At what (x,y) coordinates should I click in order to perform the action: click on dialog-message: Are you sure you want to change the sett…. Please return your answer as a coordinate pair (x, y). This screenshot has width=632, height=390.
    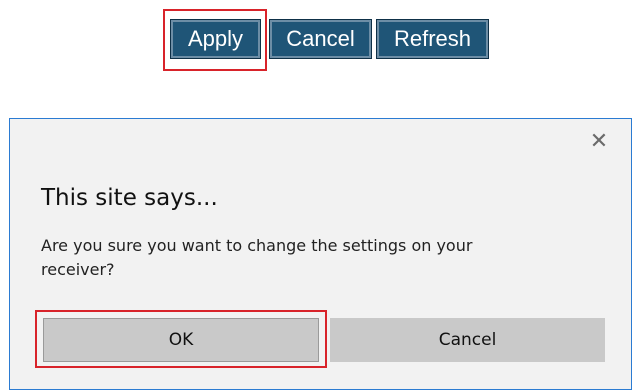
    Looking at the image, I should click on (257, 257).